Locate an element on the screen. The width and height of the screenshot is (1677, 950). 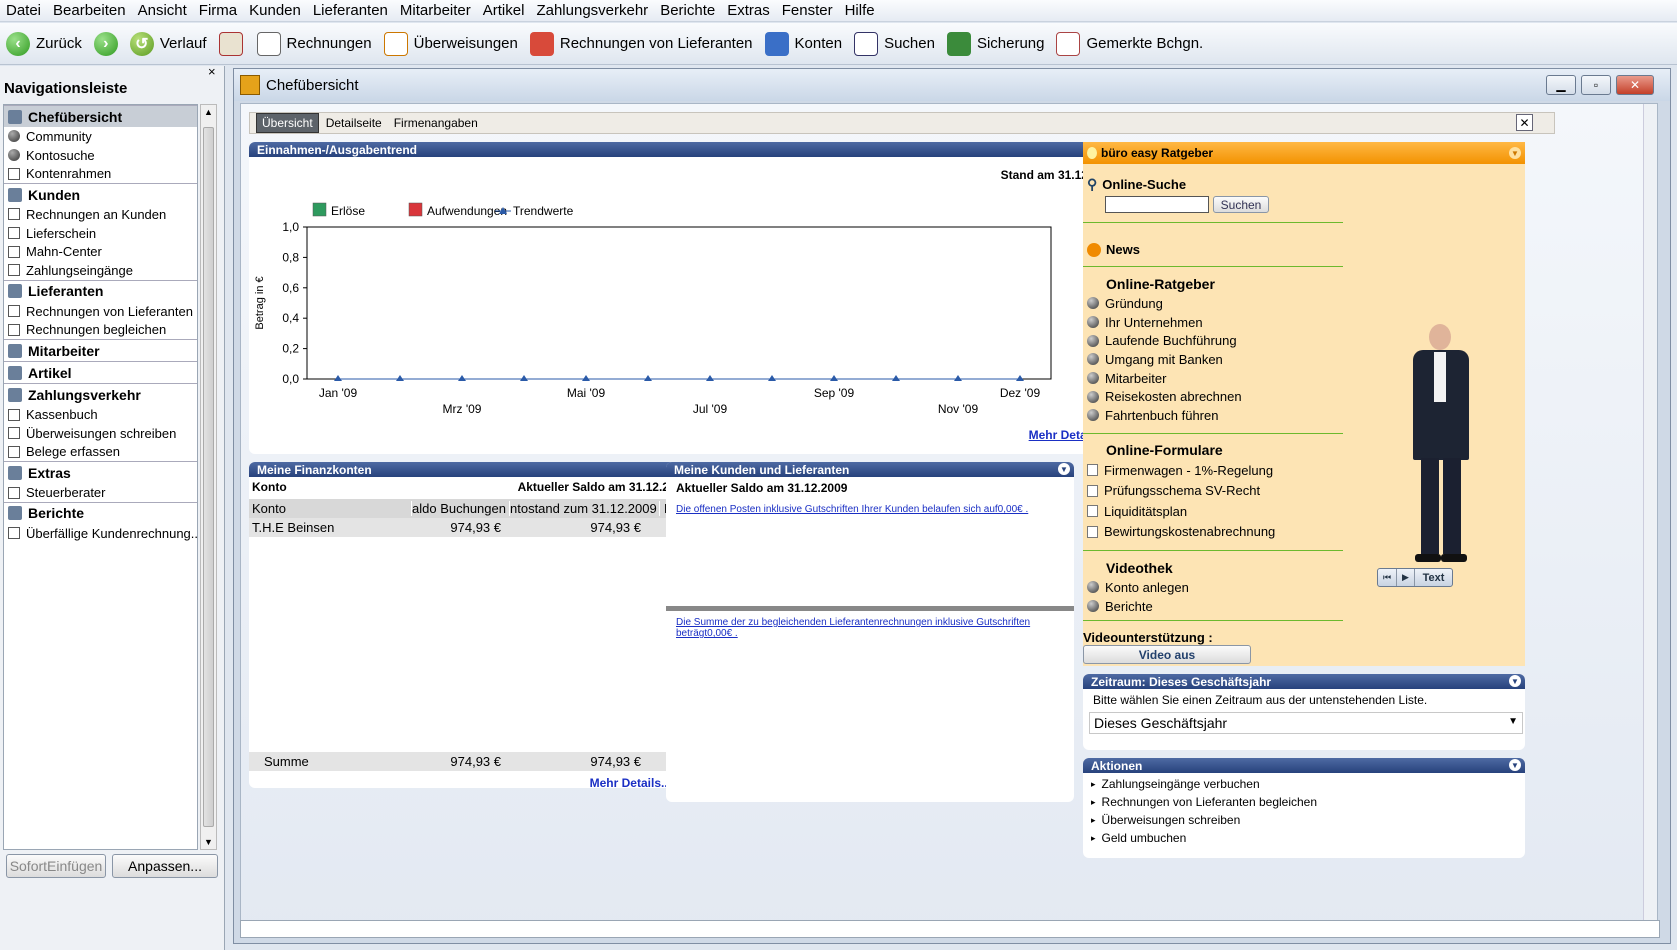
menu-item-artikel: Artikel is located at coordinates (504, 10).